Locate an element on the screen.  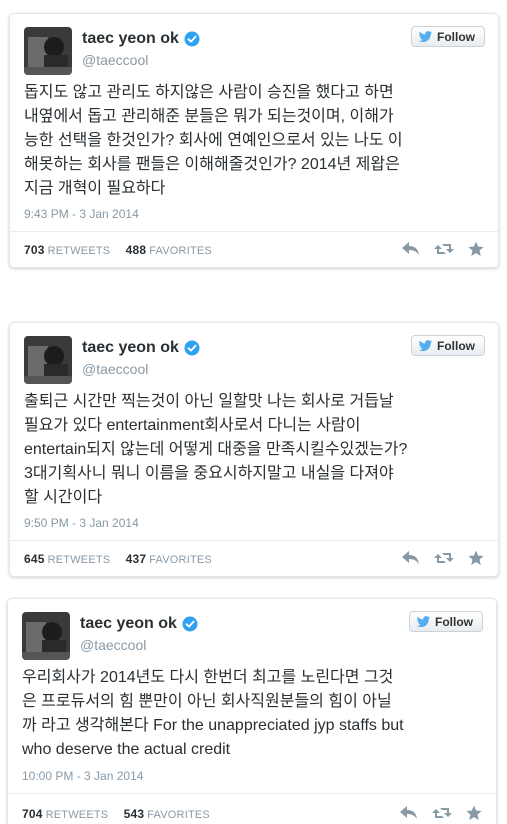
favorite-count: 488 is located at coordinates (136, 250).